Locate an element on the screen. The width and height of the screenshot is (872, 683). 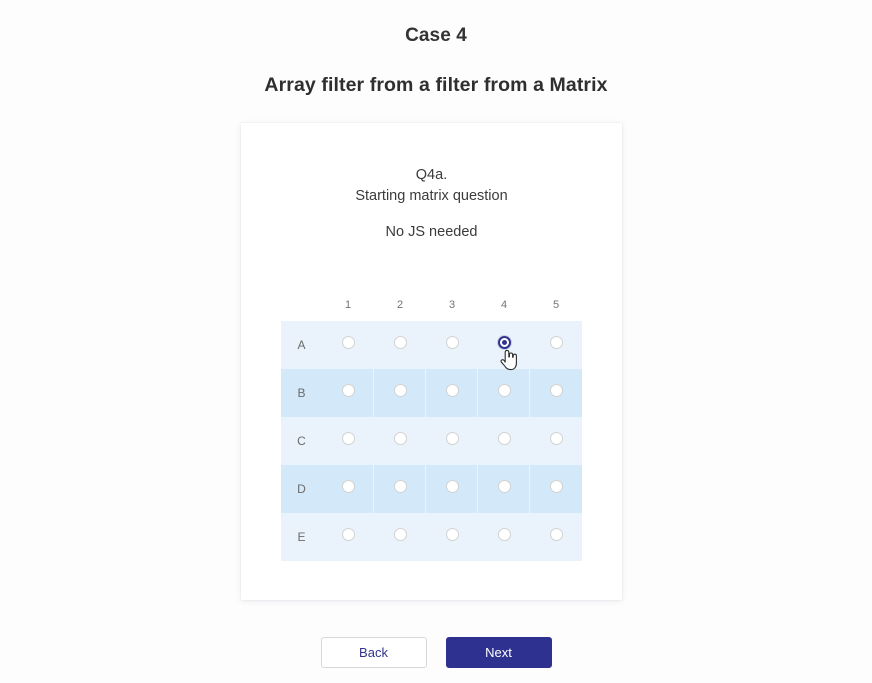
matrix-body: A B C D E is located at coordinates (431, 441).